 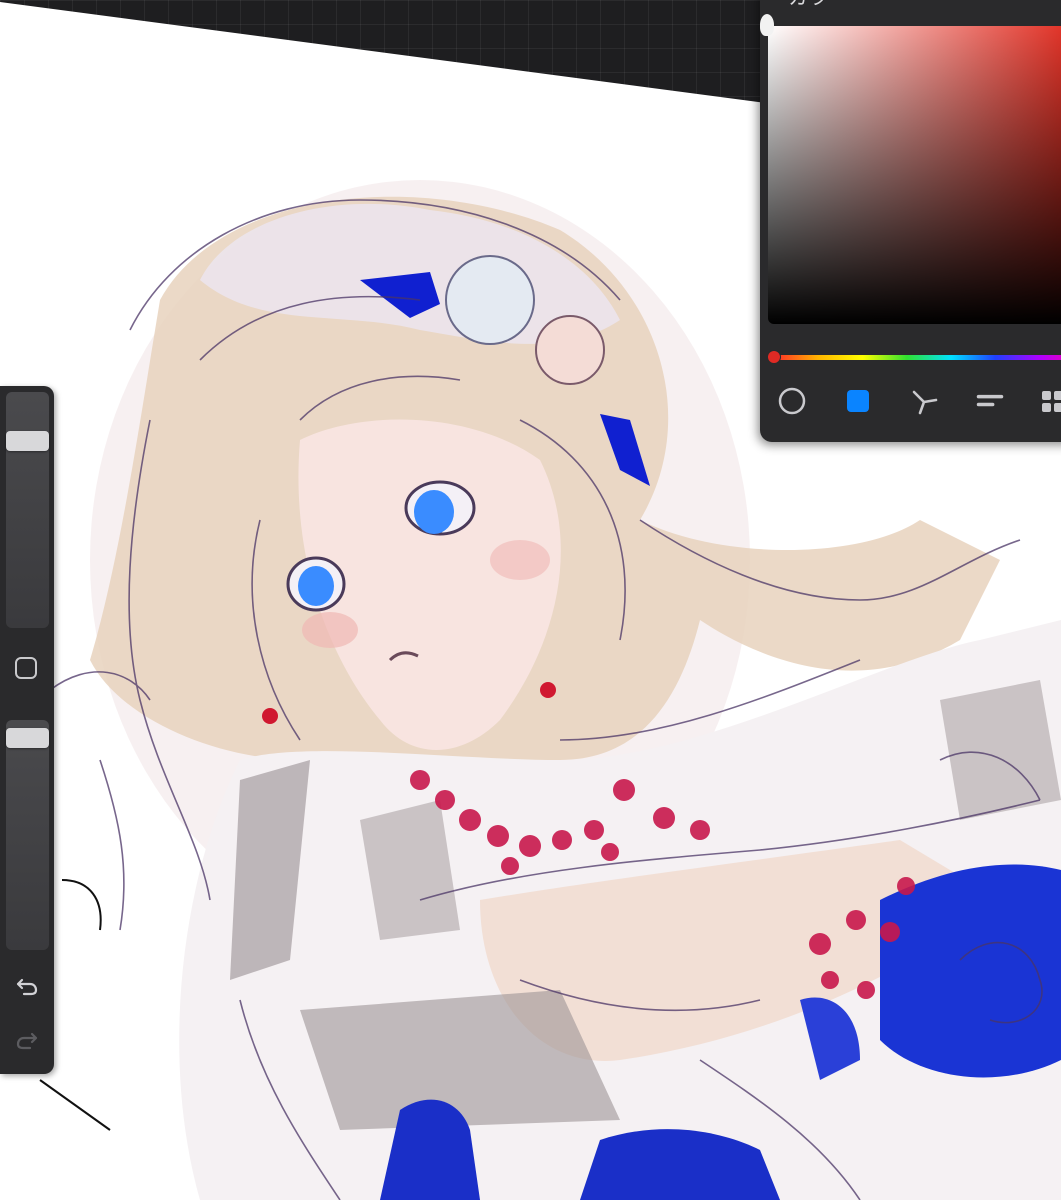 I want to click on square-icon, so click(x=858, y=401).